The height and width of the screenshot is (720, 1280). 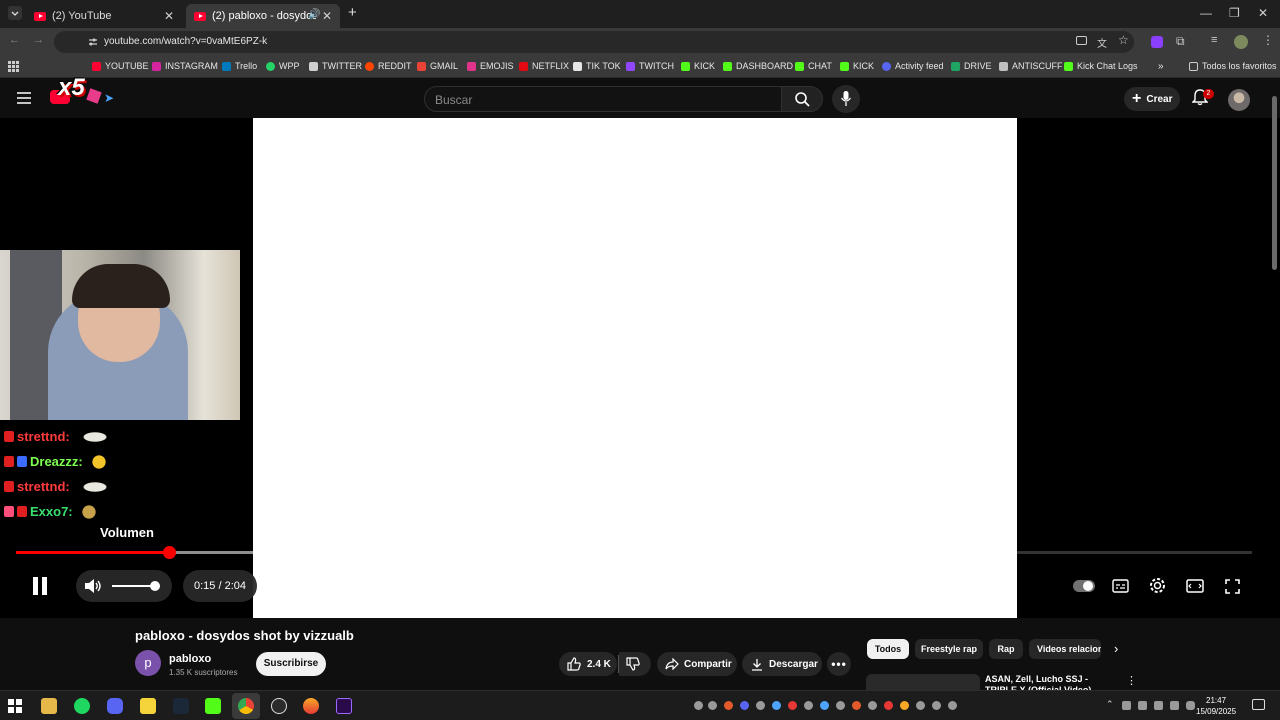 I want to click on related-video-thumbnail, so click(x=923, y=682).